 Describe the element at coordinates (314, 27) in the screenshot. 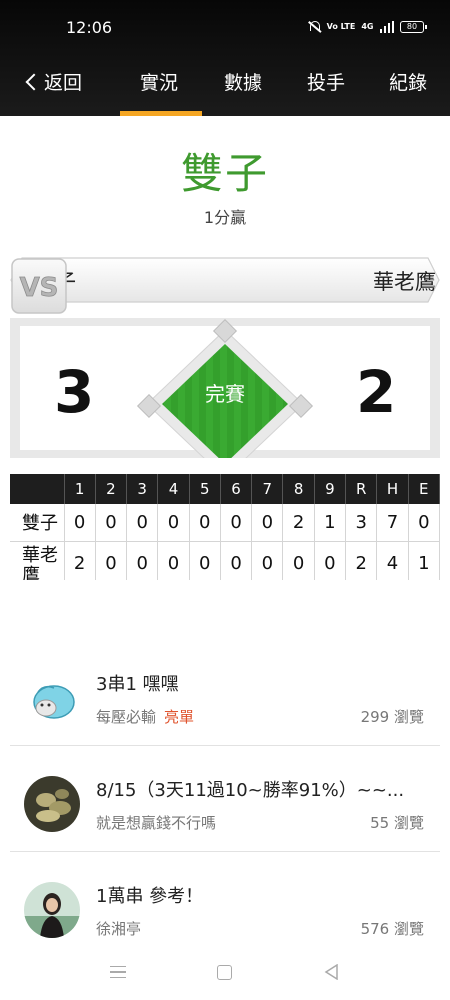

I see `mute-icon` at that location.